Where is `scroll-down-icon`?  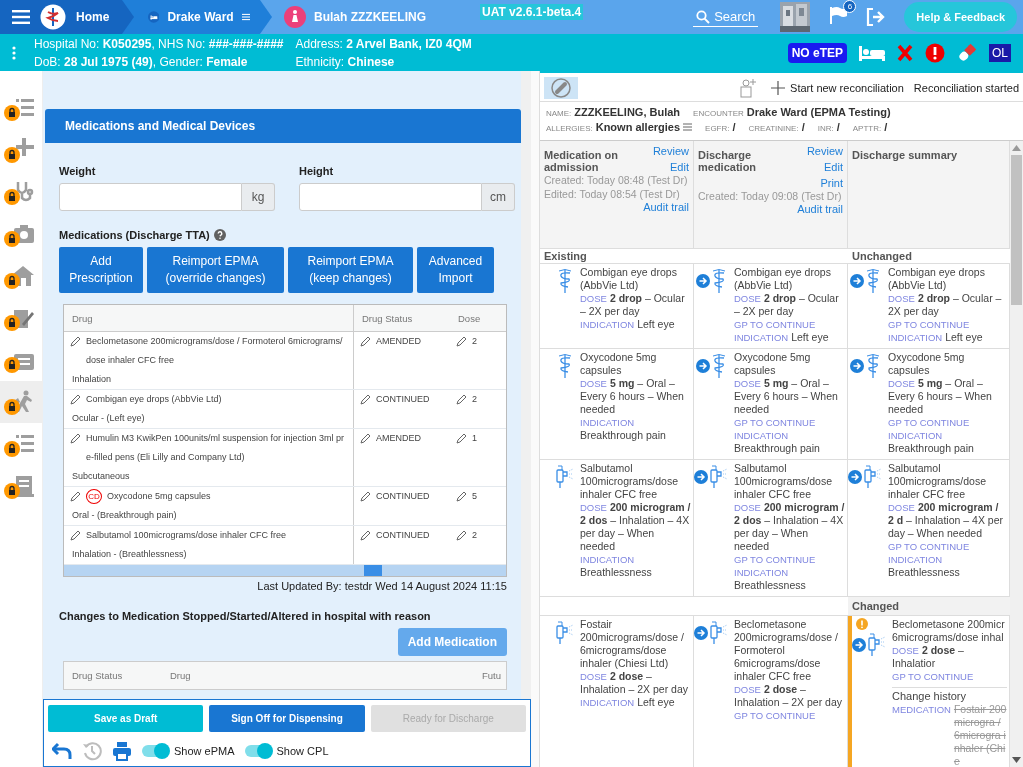
scroll-down-icon is located at coordinates (1016, 760).